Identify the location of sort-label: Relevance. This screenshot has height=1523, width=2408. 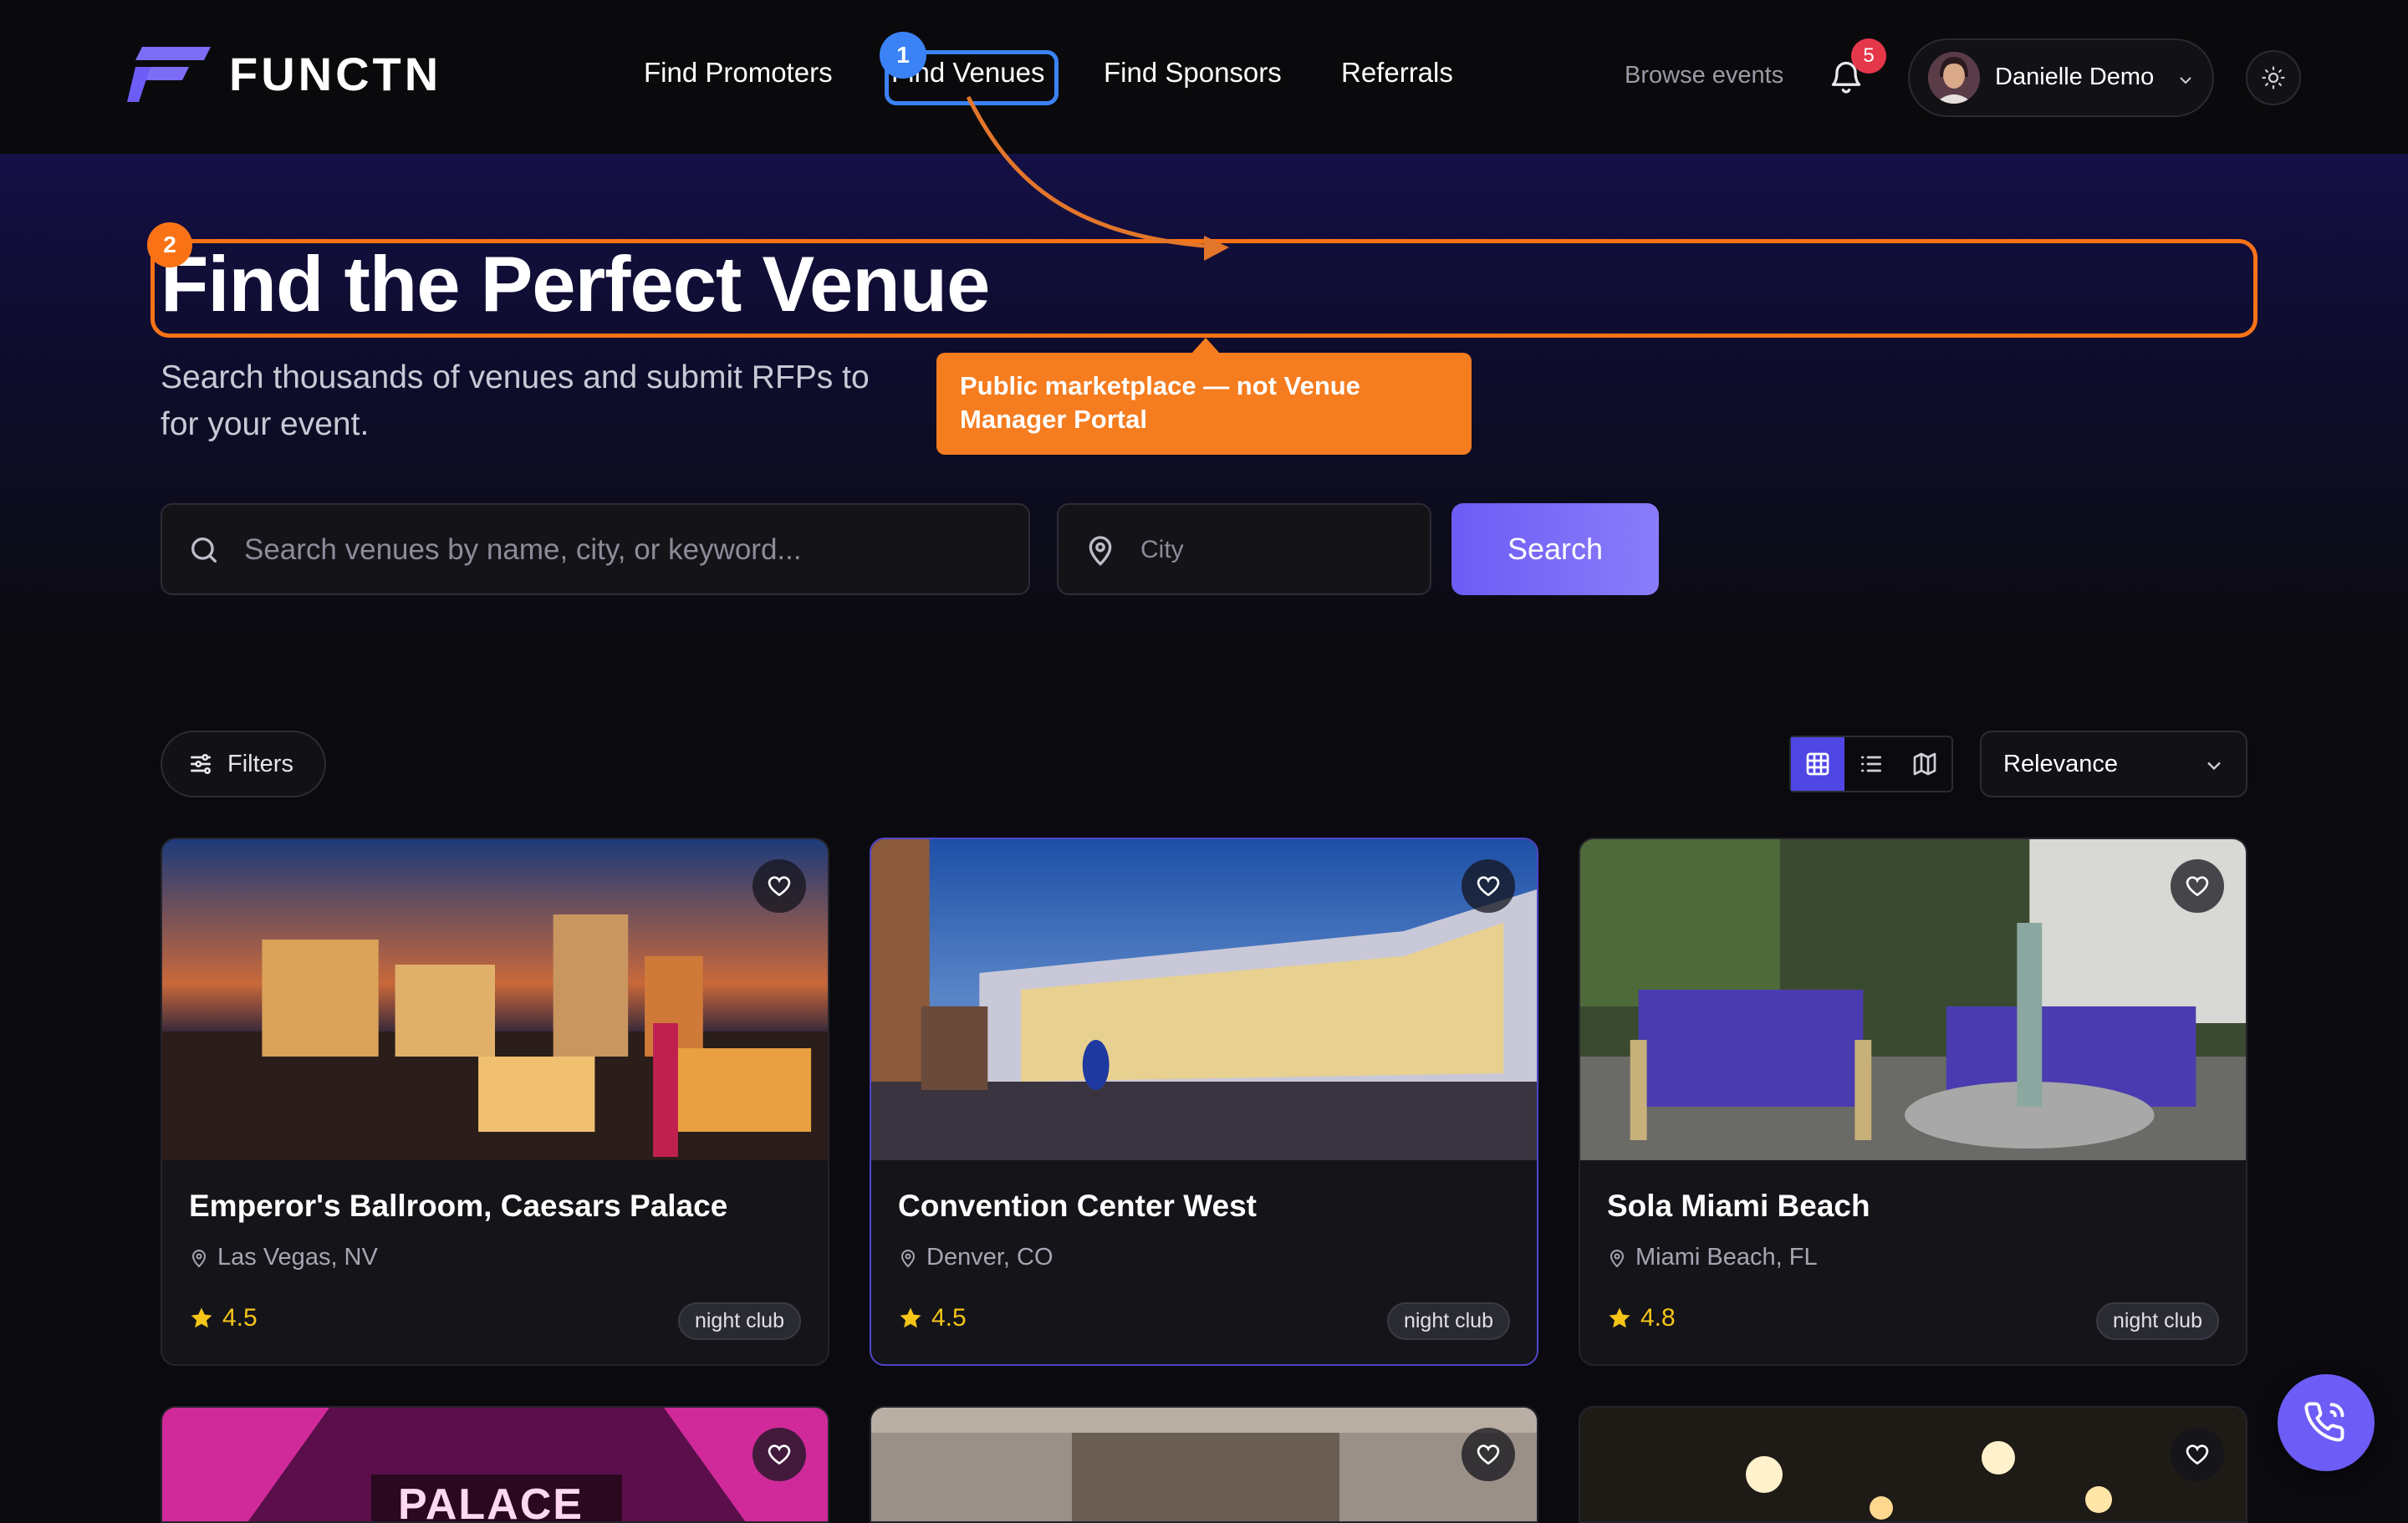
(2061, 764).